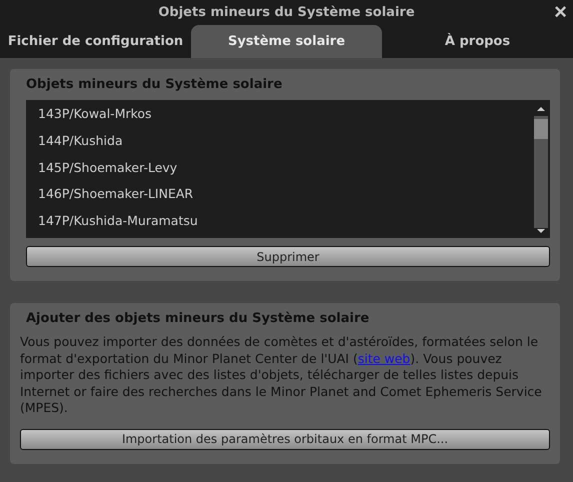 The width and height of the screenshot is (573, 482). I want to click on delete-button: Supprimer, so click(288, 256).